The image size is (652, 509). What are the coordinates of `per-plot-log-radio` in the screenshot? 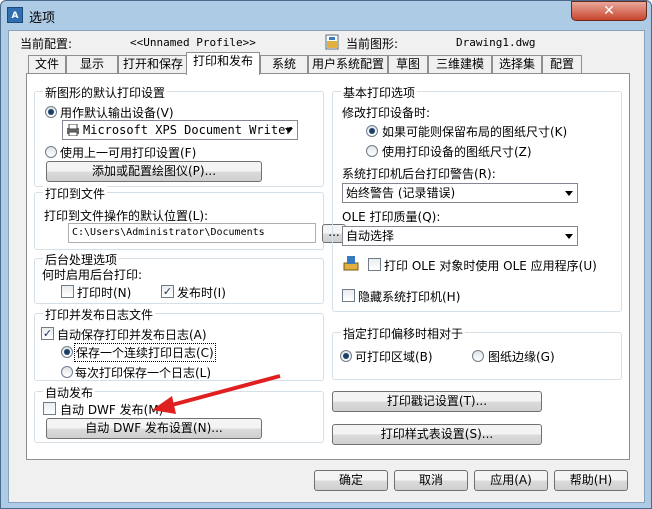 It's located at (67, 372).